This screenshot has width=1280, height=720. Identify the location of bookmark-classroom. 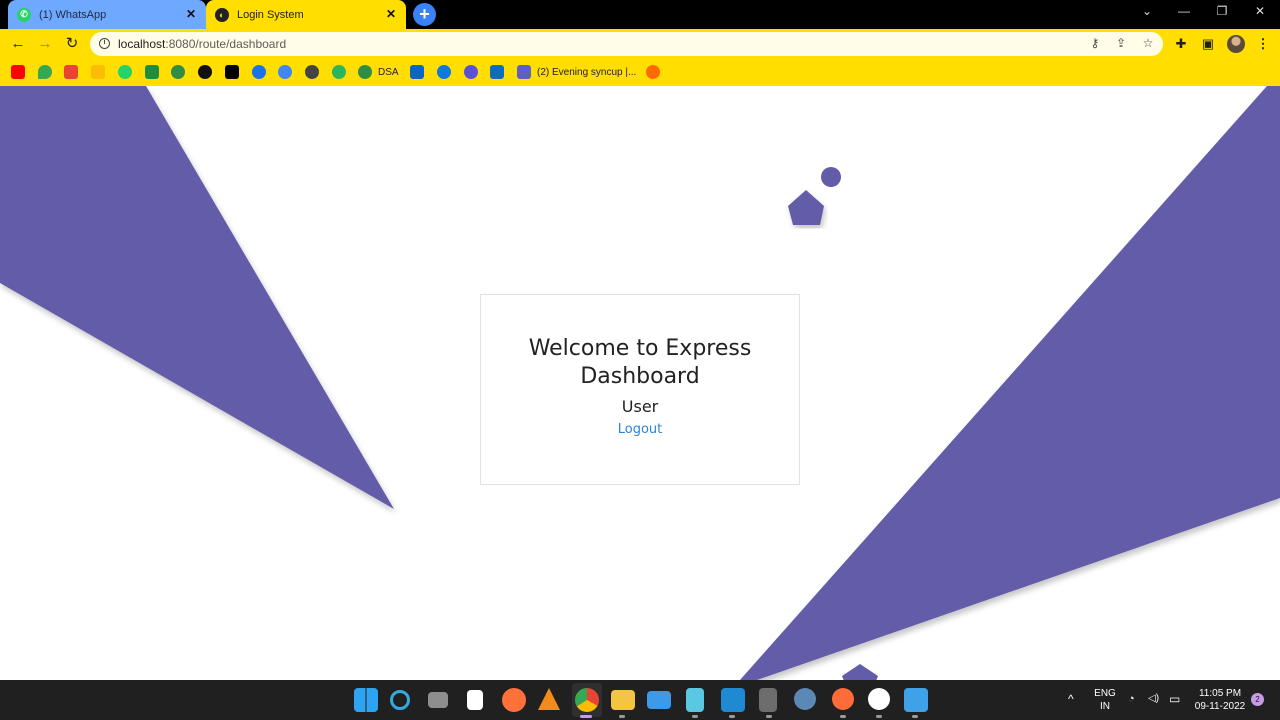
(152, 72).